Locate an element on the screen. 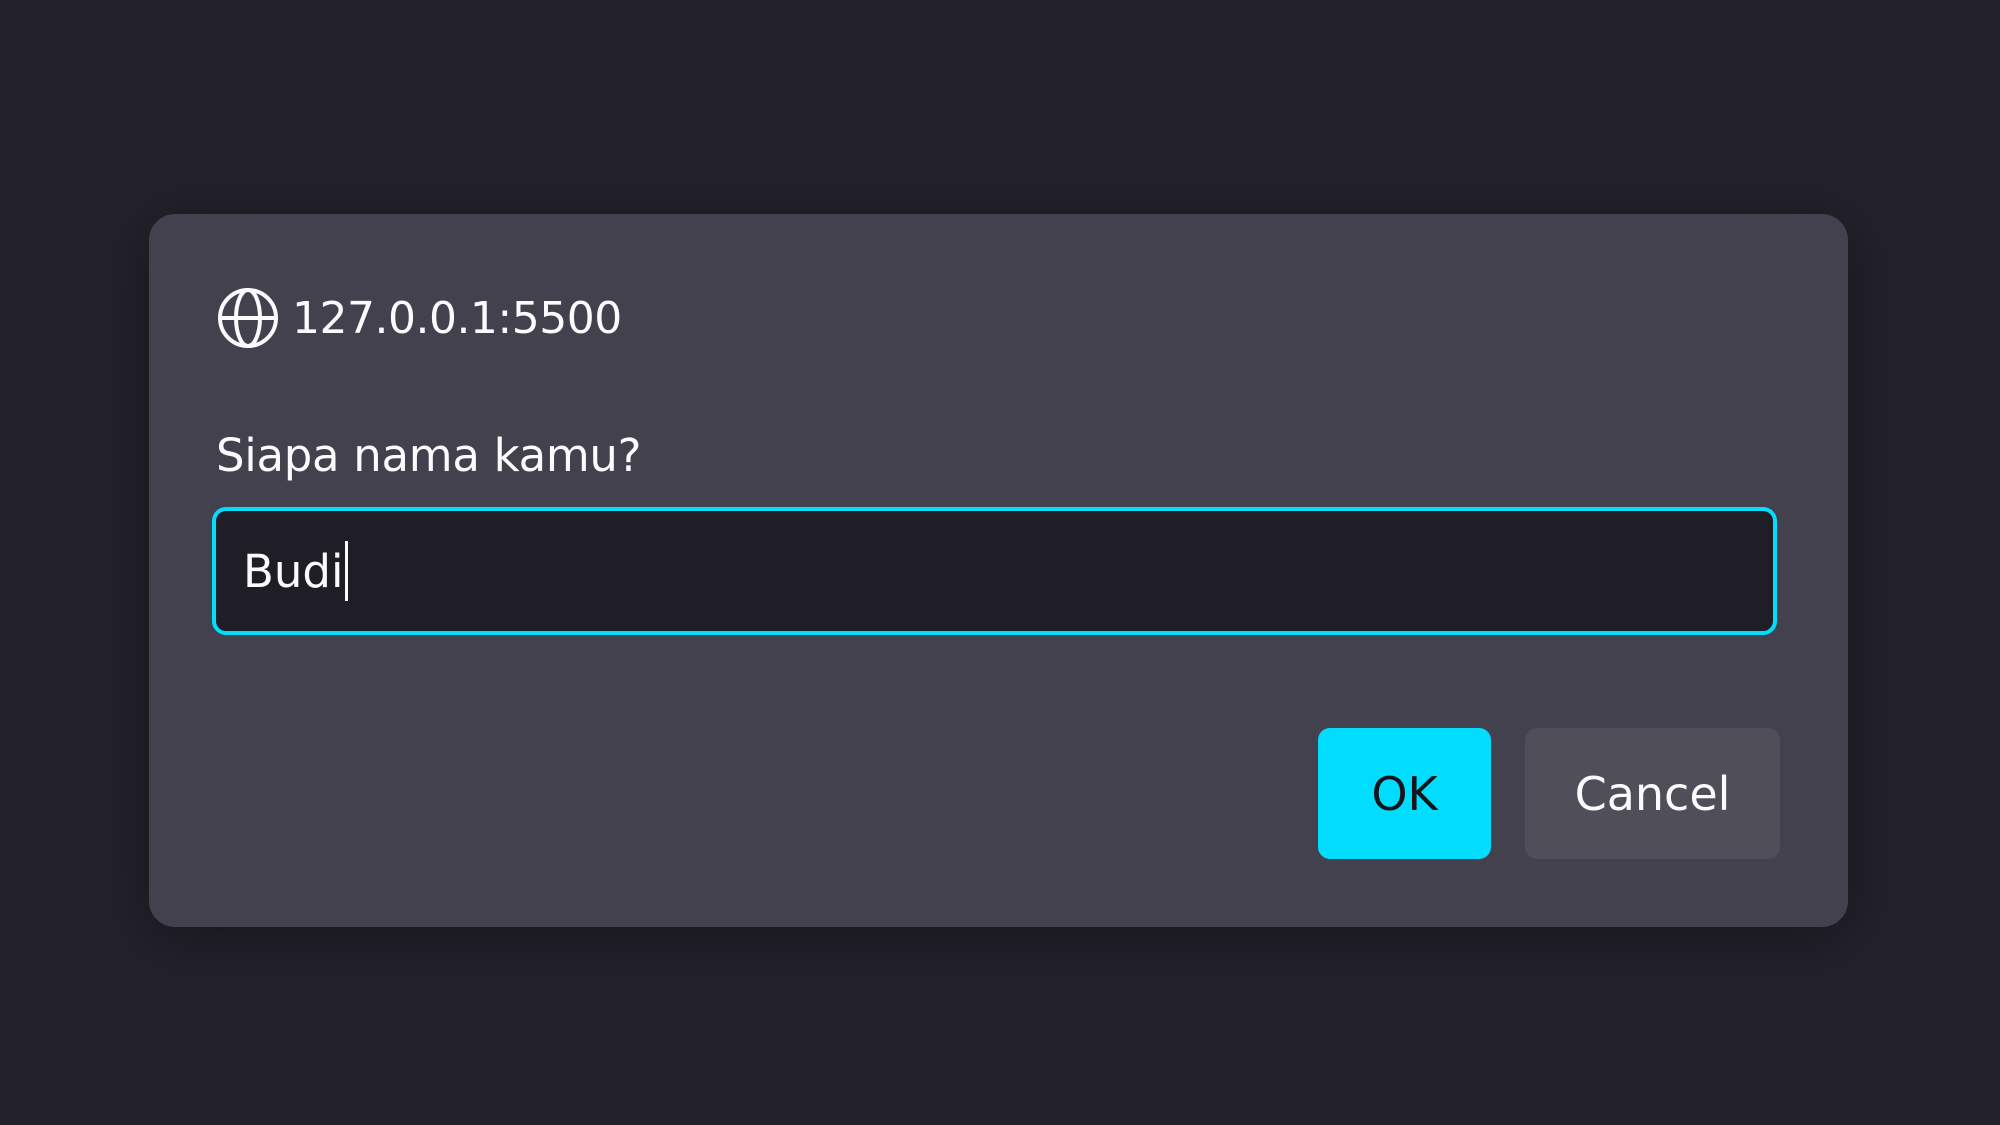  input-value: Budi is located at coordinates (293, 571).